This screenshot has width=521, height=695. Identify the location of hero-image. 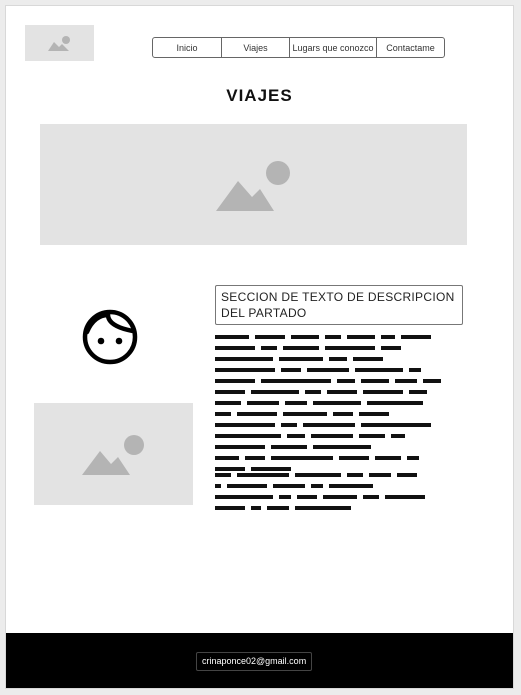
(253, 184).